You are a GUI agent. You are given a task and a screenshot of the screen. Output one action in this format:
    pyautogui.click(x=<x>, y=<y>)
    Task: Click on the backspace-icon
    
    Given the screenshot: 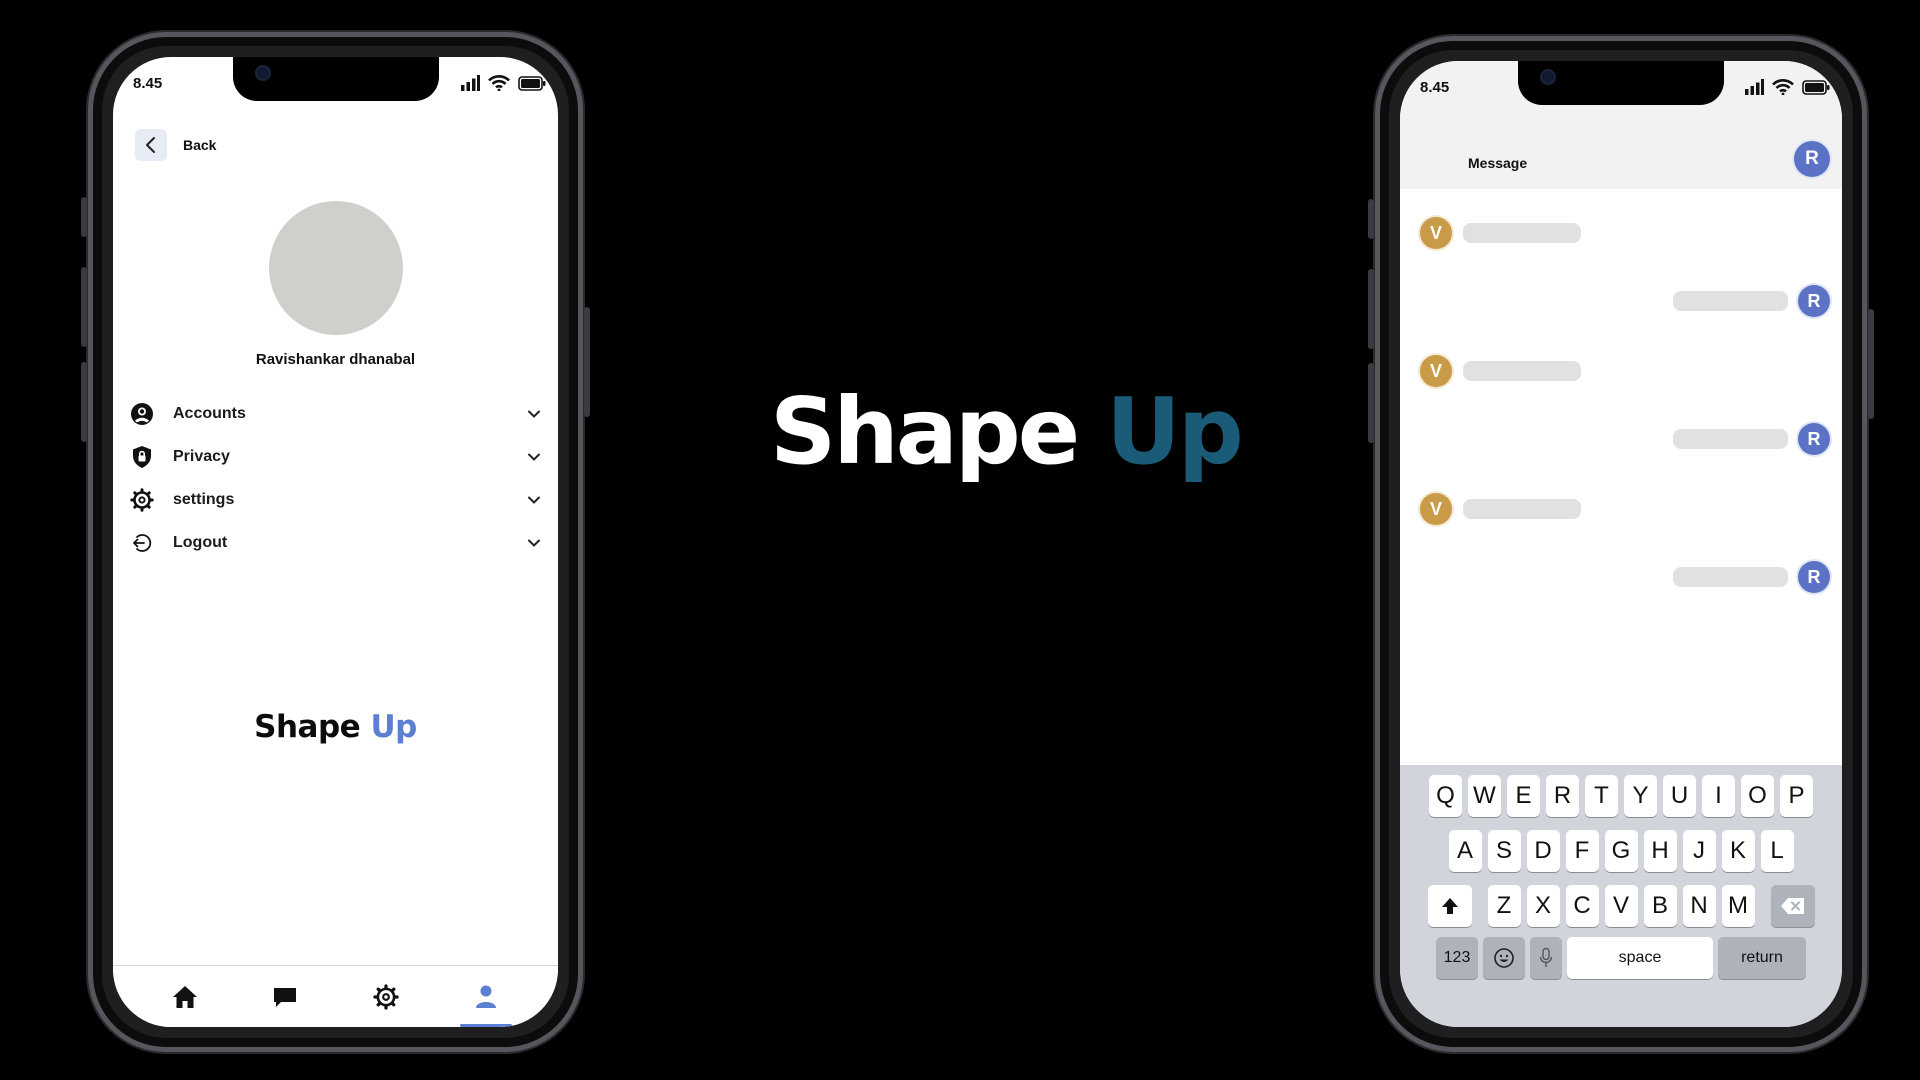 What is the action you would take?
    pyautogui.click(x=1792, y=906)
    